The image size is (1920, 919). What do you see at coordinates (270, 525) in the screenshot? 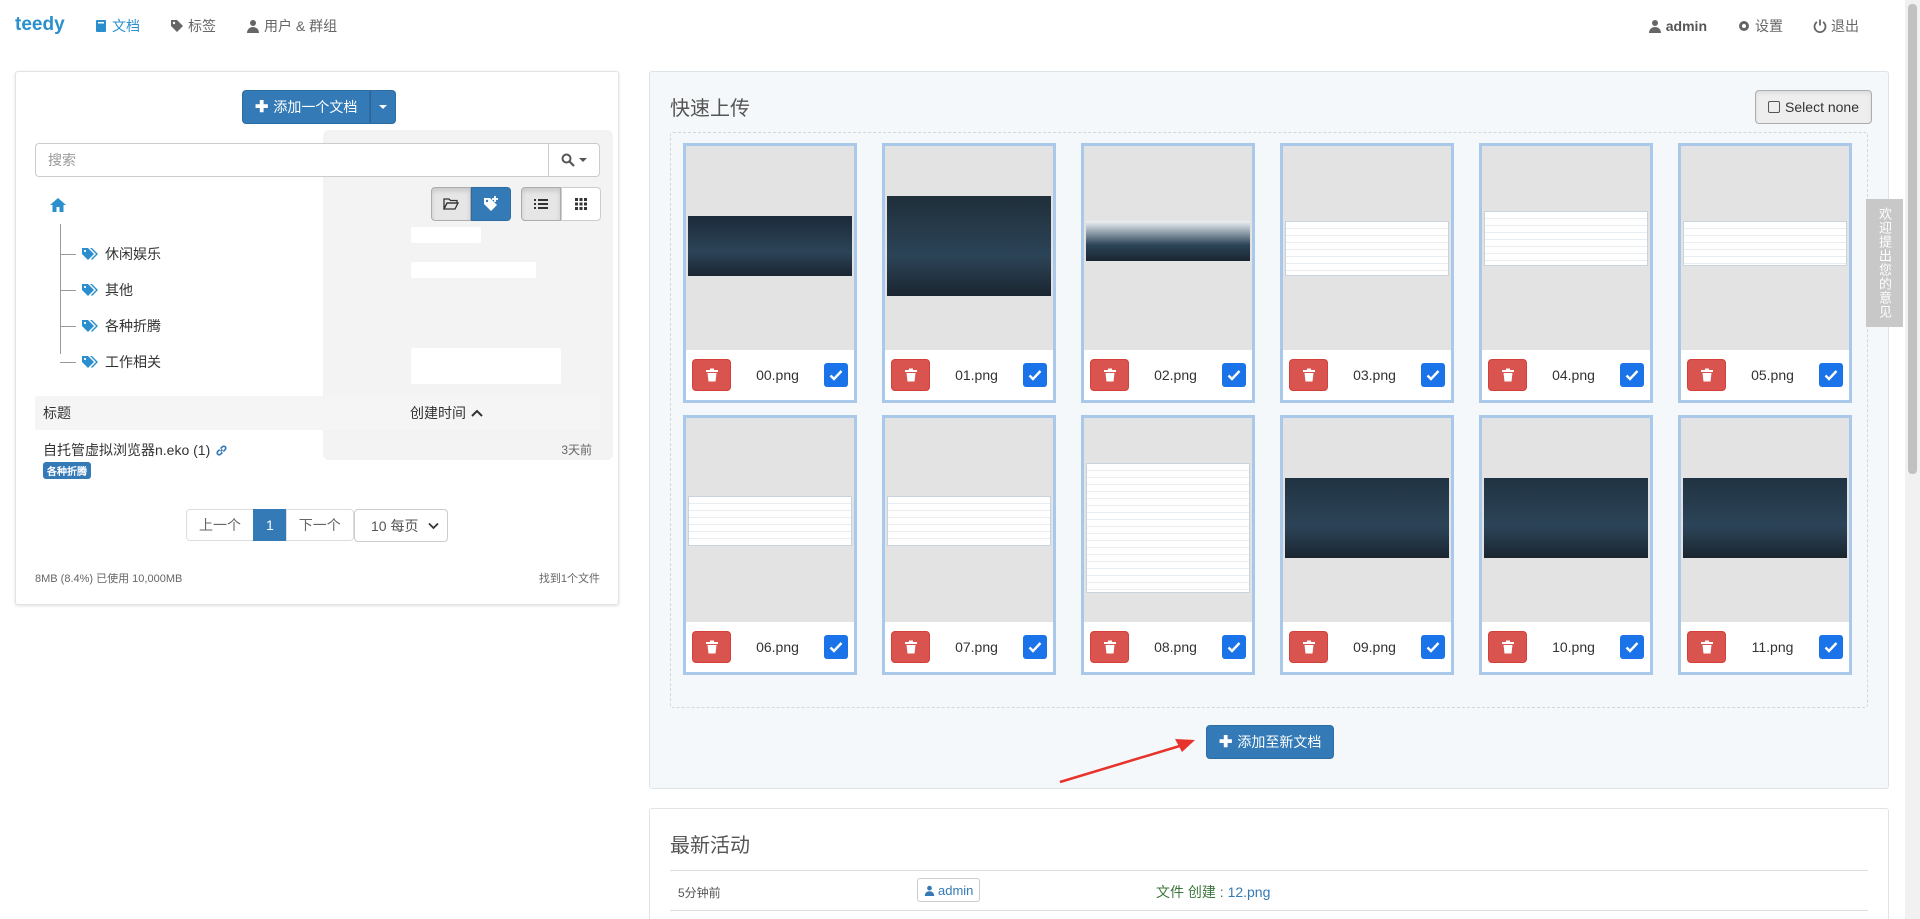
I see `page-1-button: 1` at bounding box center [270, 525].